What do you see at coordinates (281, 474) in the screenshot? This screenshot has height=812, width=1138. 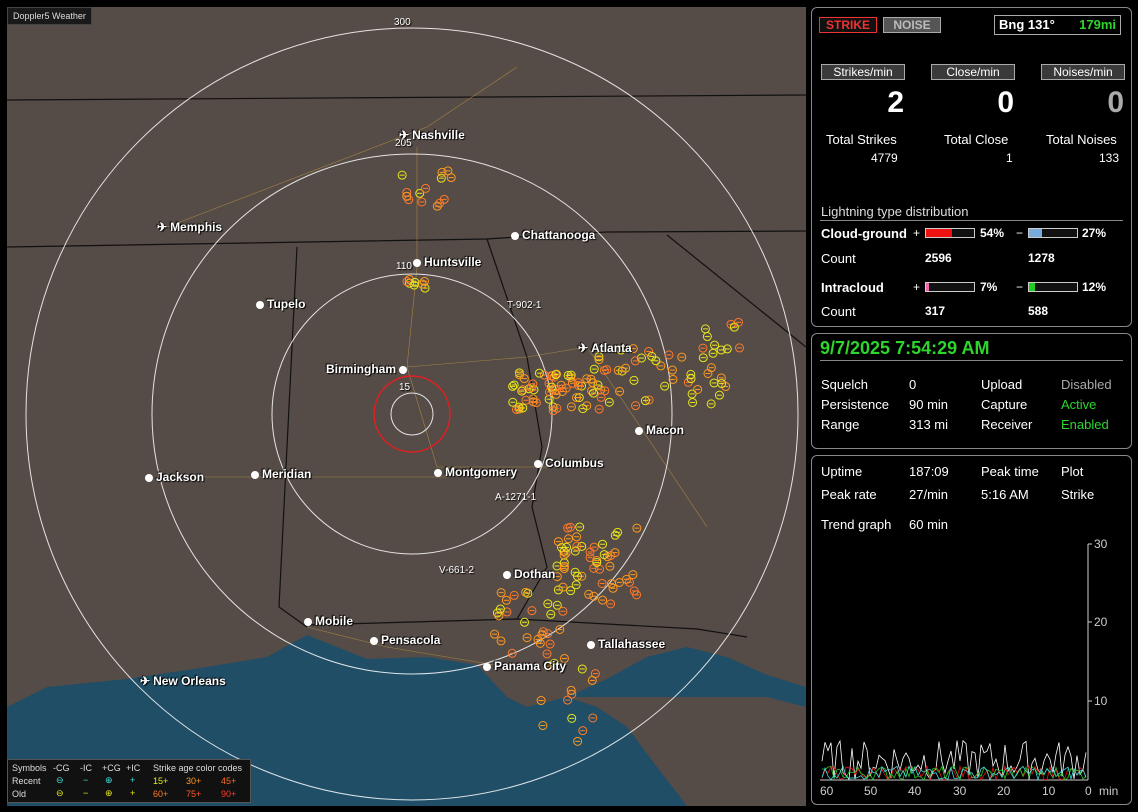 I see `city-meridian: Meridian` at bounding box center [281, 474].